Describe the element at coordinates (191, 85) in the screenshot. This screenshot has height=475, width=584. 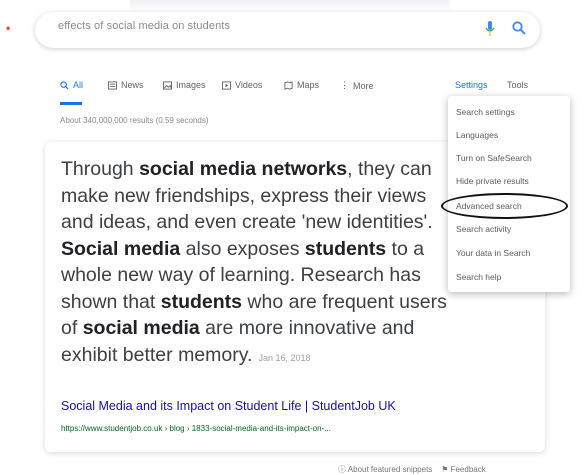
I see `tab-images-label: Images` at that location.